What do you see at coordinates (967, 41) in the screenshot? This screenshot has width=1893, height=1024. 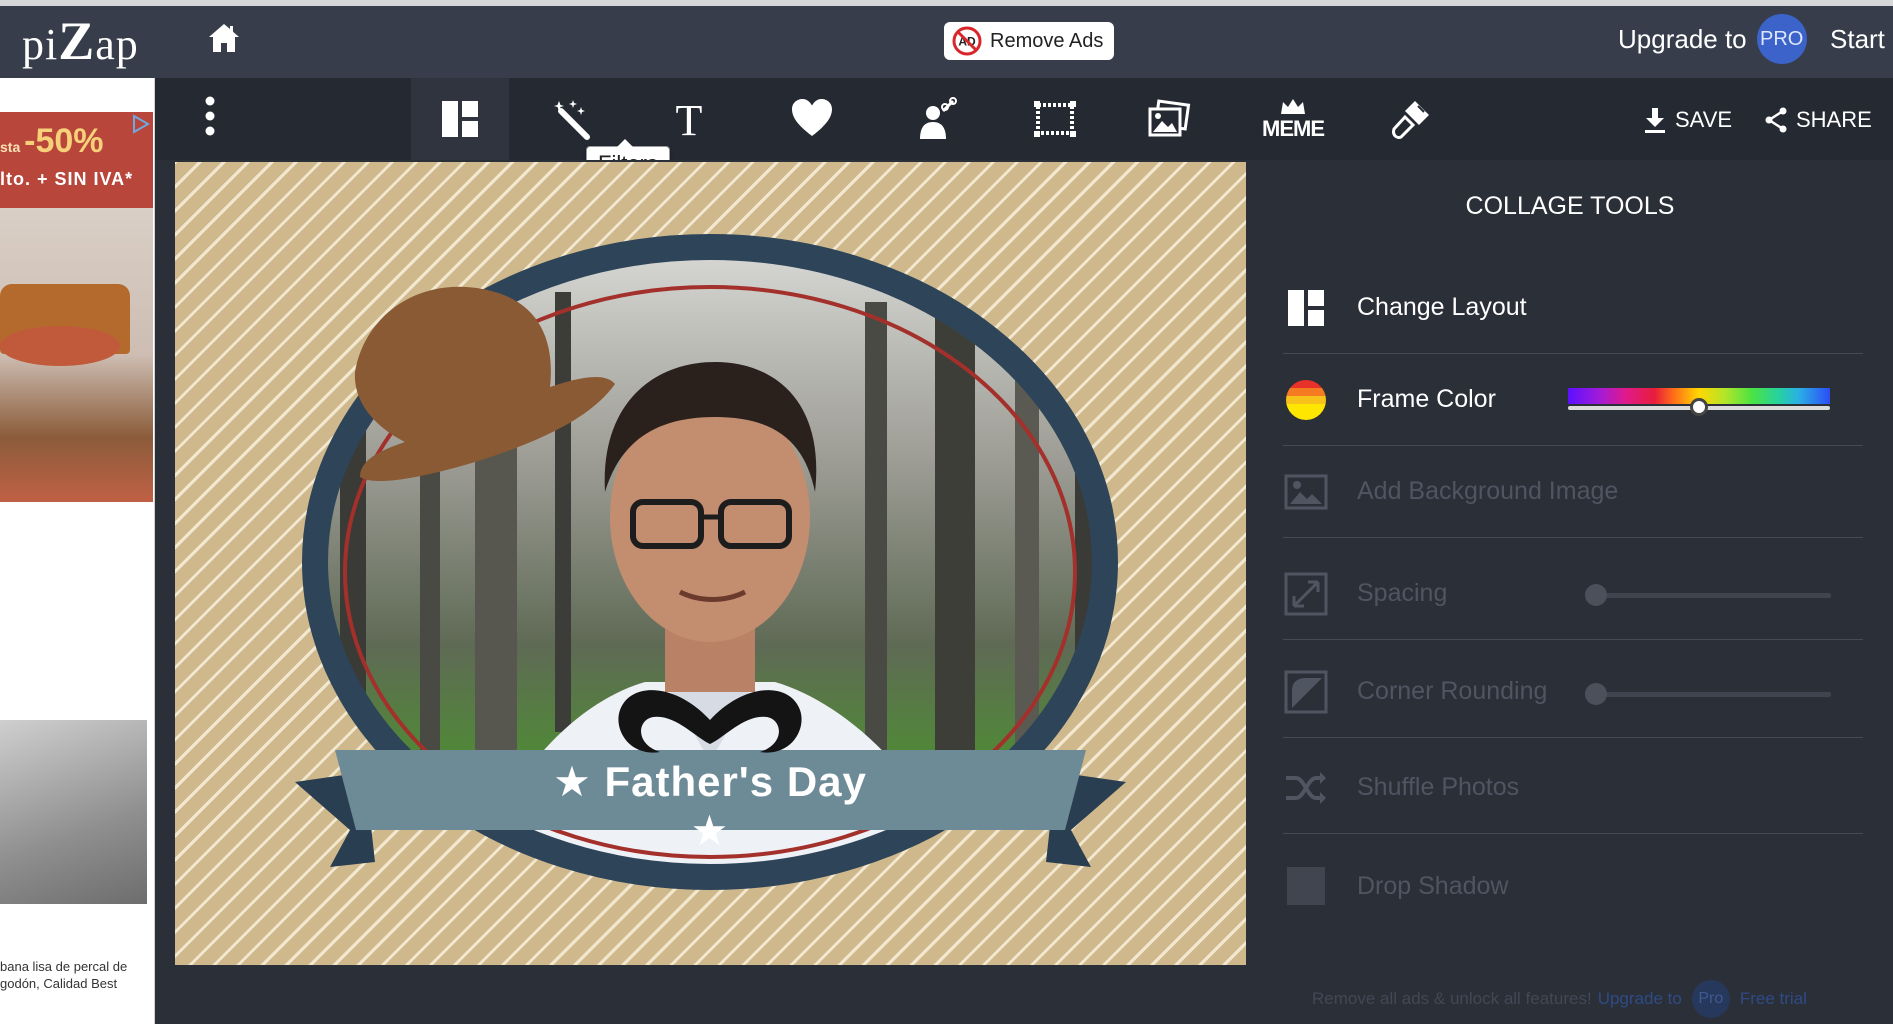 I see `no-ads-icon: AD` at bounding box center [967, 41].